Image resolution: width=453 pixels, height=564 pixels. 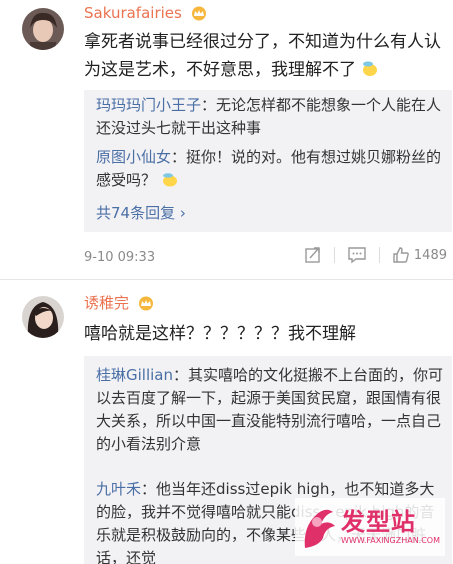 What do you see at coordinates (133, 13) in the screenshot?
I see `username-text: Sakurafairies` at bounding box center [133, 13].